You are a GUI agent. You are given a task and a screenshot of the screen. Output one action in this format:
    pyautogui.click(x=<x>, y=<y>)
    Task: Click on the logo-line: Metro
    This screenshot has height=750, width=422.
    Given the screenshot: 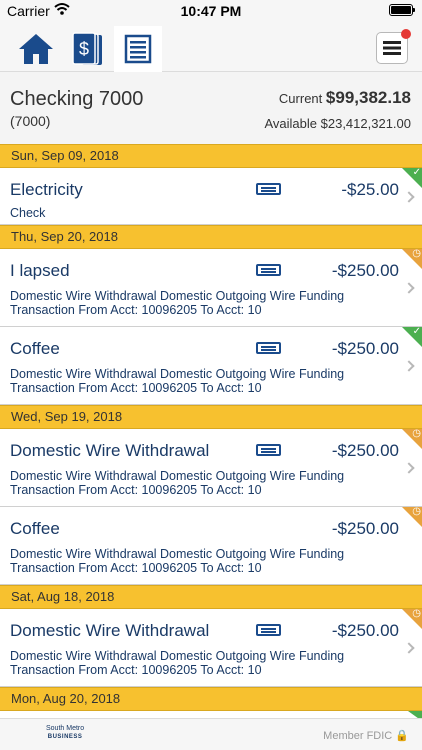 What is the action you would take?
    pyautogui.click(x=75, y=728)
    